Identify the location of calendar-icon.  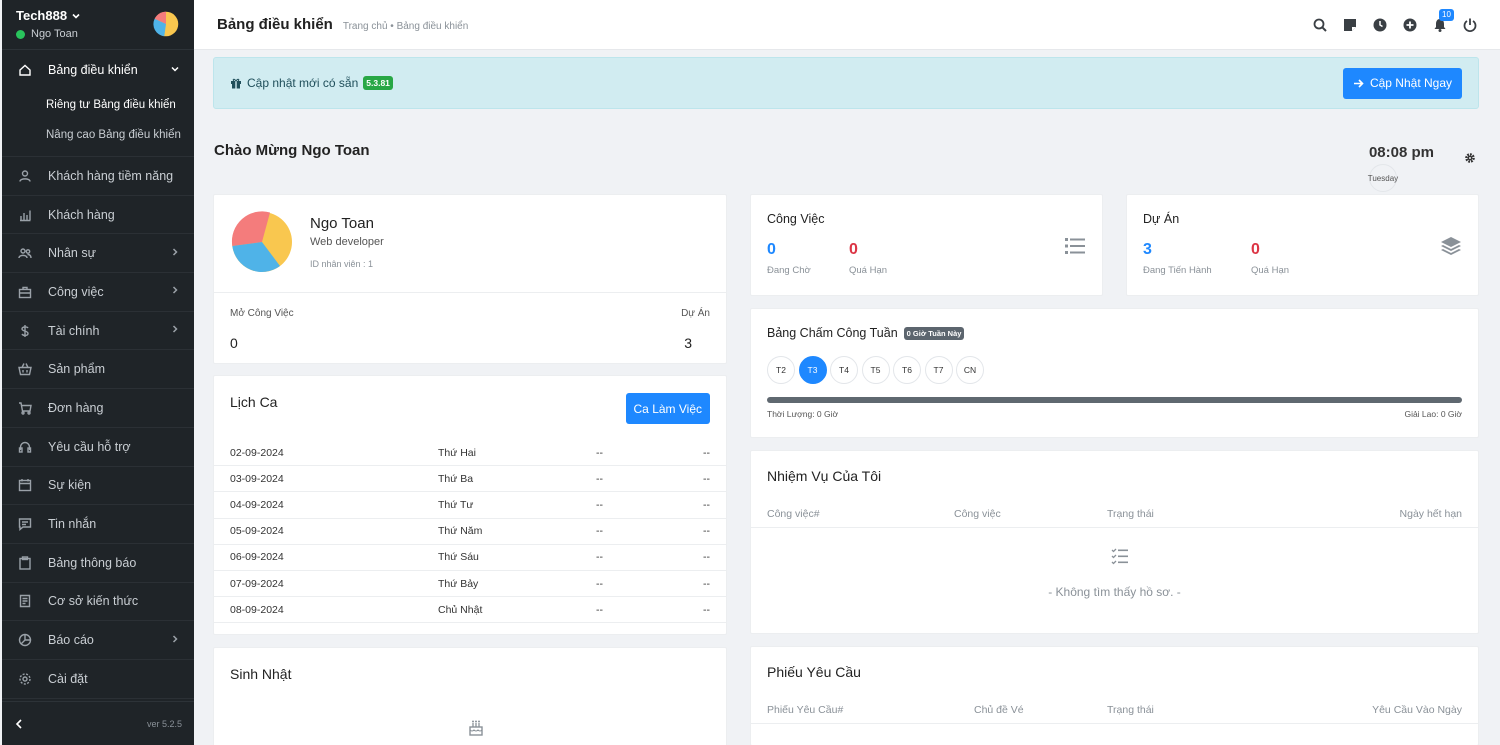
(25, 485).